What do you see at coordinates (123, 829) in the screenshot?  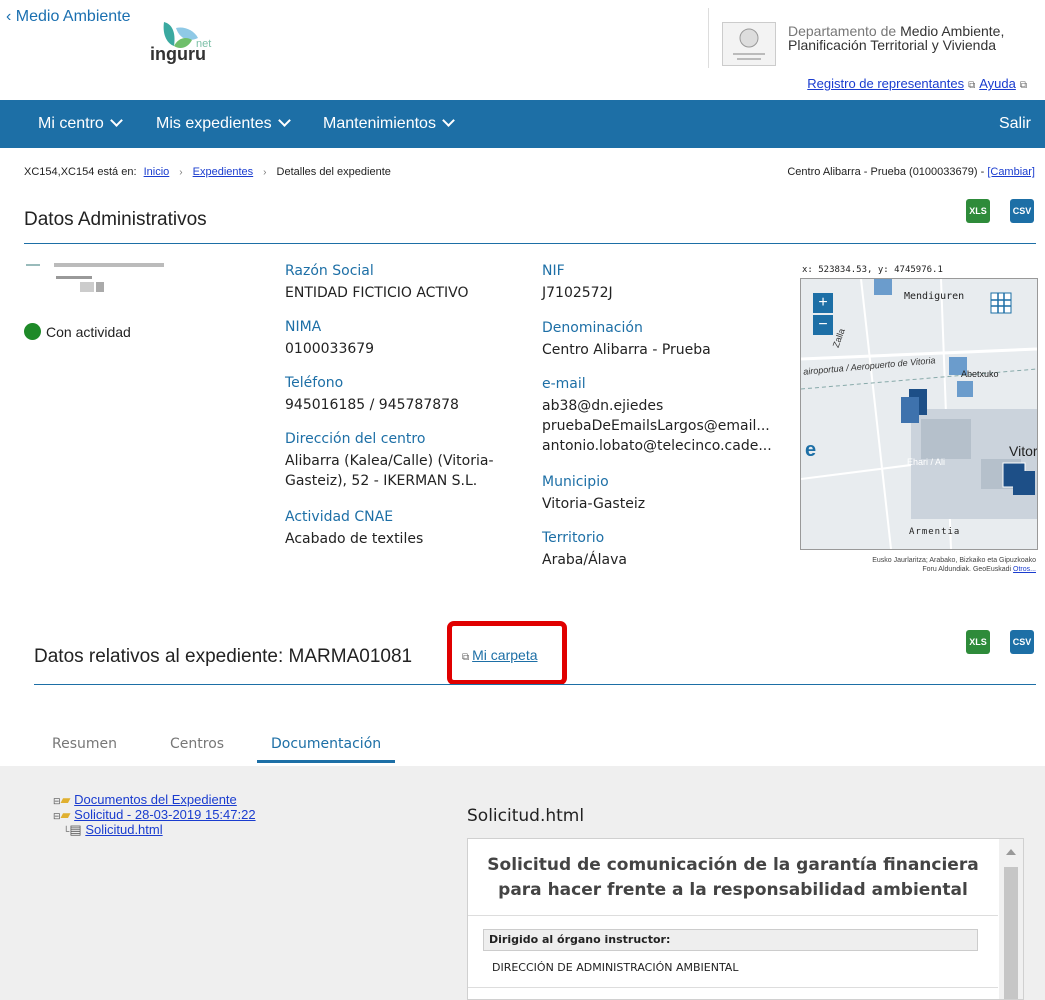 I see `tree-link-file: Solicitud.html` at bounding box center [123, 829].